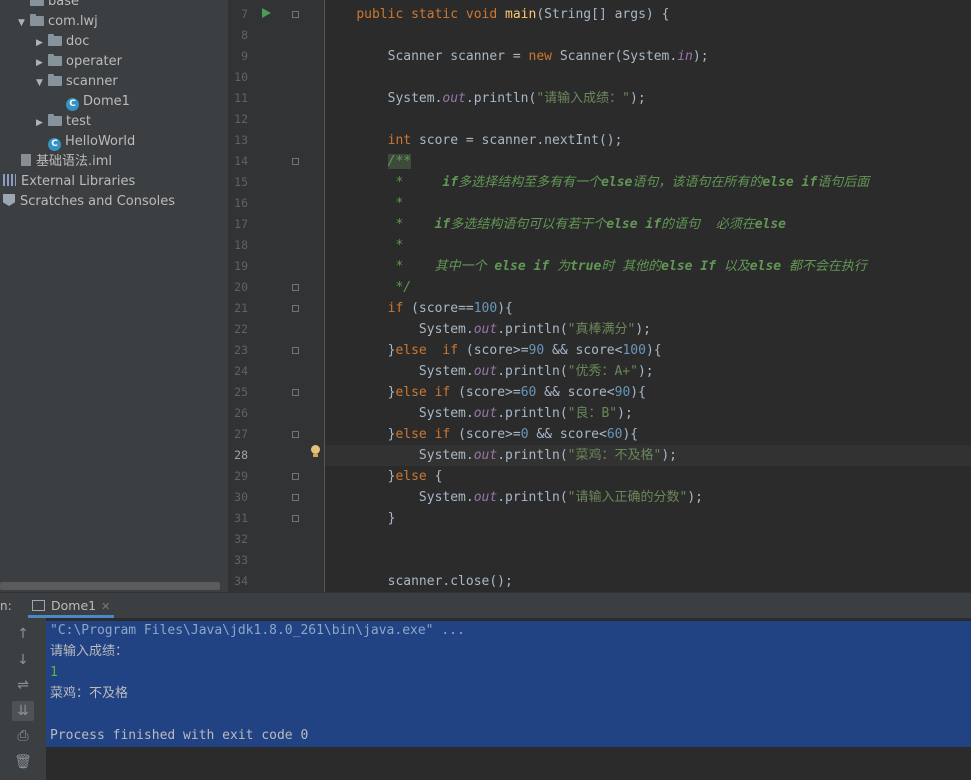 The width and height of the screenshot is (971, 780). I want to click on code-line: int score = scanner.nextInt();, so click(474, 140).